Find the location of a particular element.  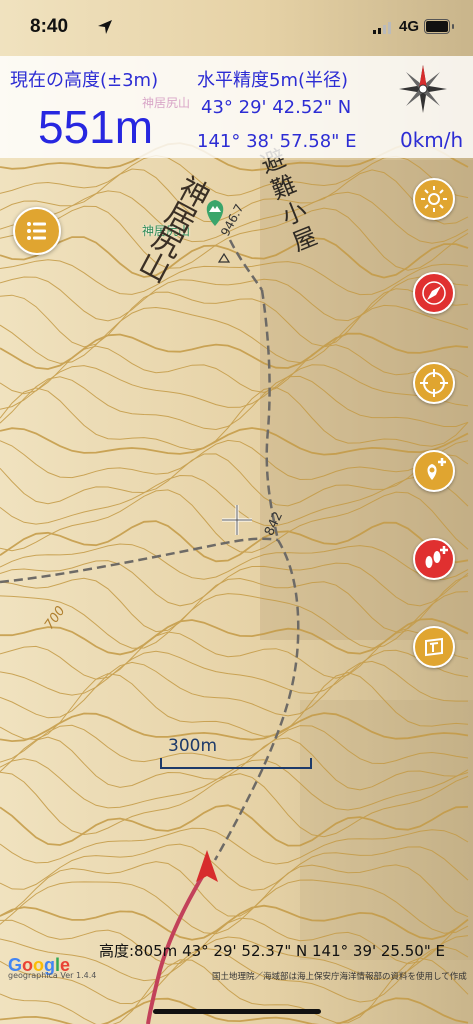

location-arrow-icon is located at coordinates (105, 27).